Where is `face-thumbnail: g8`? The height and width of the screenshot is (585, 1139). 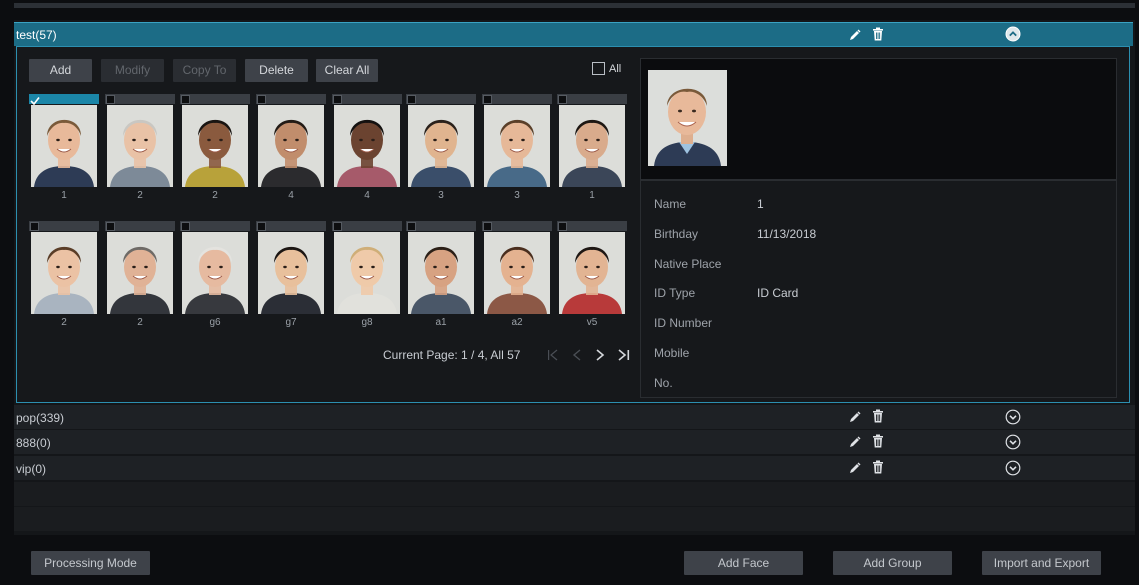
face-thumbnail: g8 is located at coordinates (367, 276).